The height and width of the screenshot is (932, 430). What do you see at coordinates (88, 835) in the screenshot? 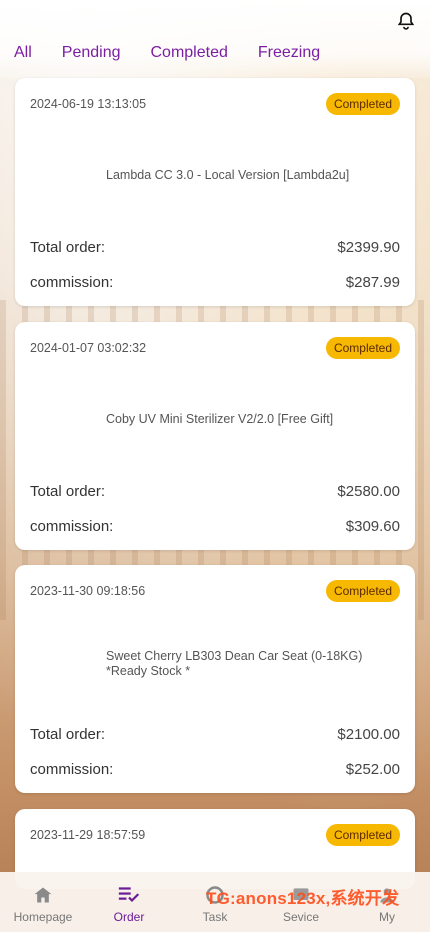
I see `order-date: 2023-11-29 18:57:59` at bounding box center [88, 835].